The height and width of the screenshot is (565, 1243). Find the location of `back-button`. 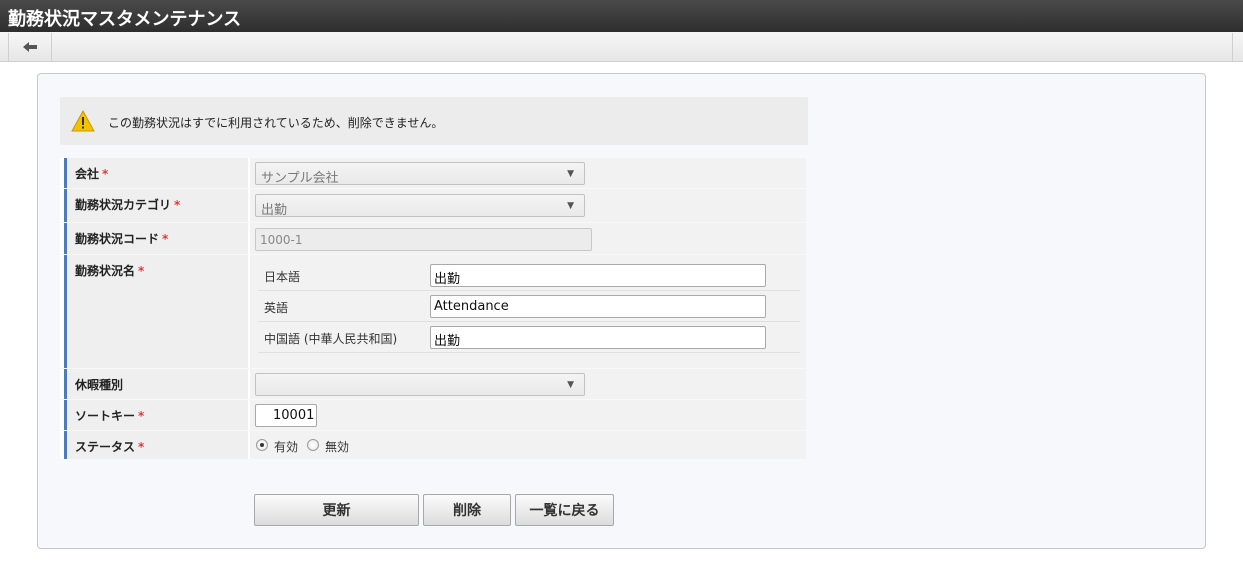

back-button is located at coordinates (30, 47).